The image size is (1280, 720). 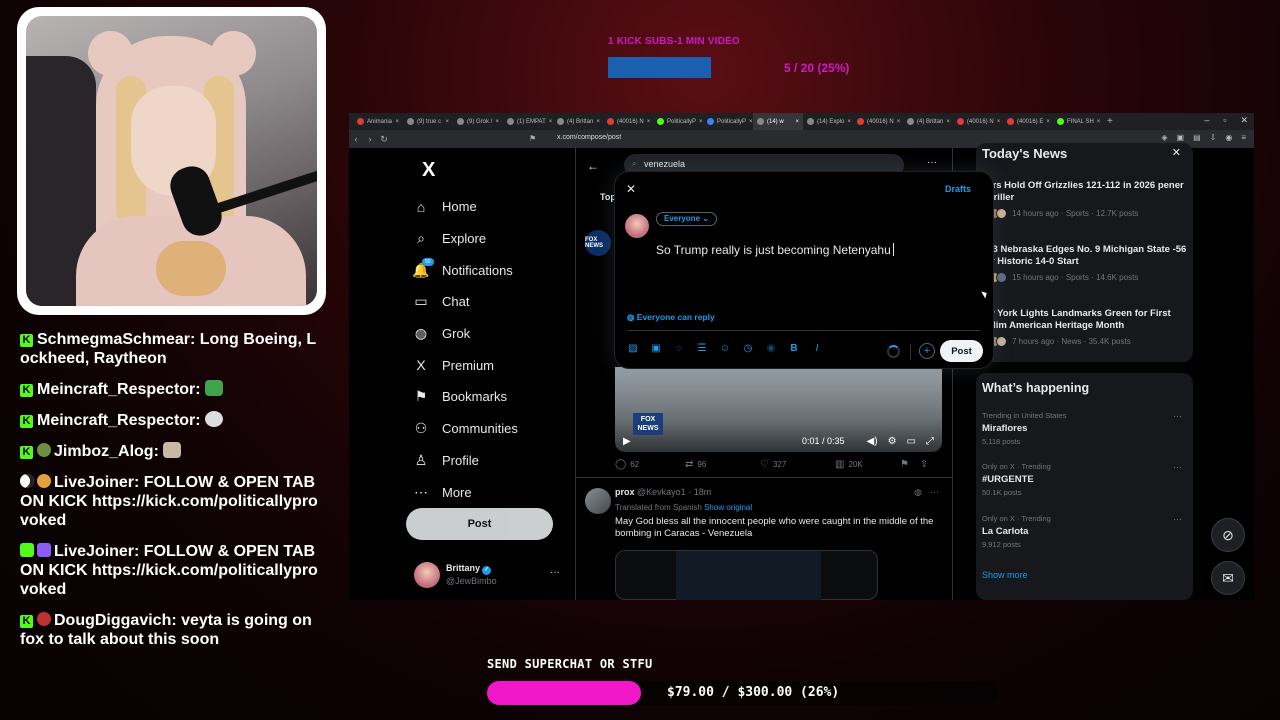 What do you see at coordinates (911, 441) in the screenshot?
I see `pip-icon: ▭` at bounding box center [911, 441].